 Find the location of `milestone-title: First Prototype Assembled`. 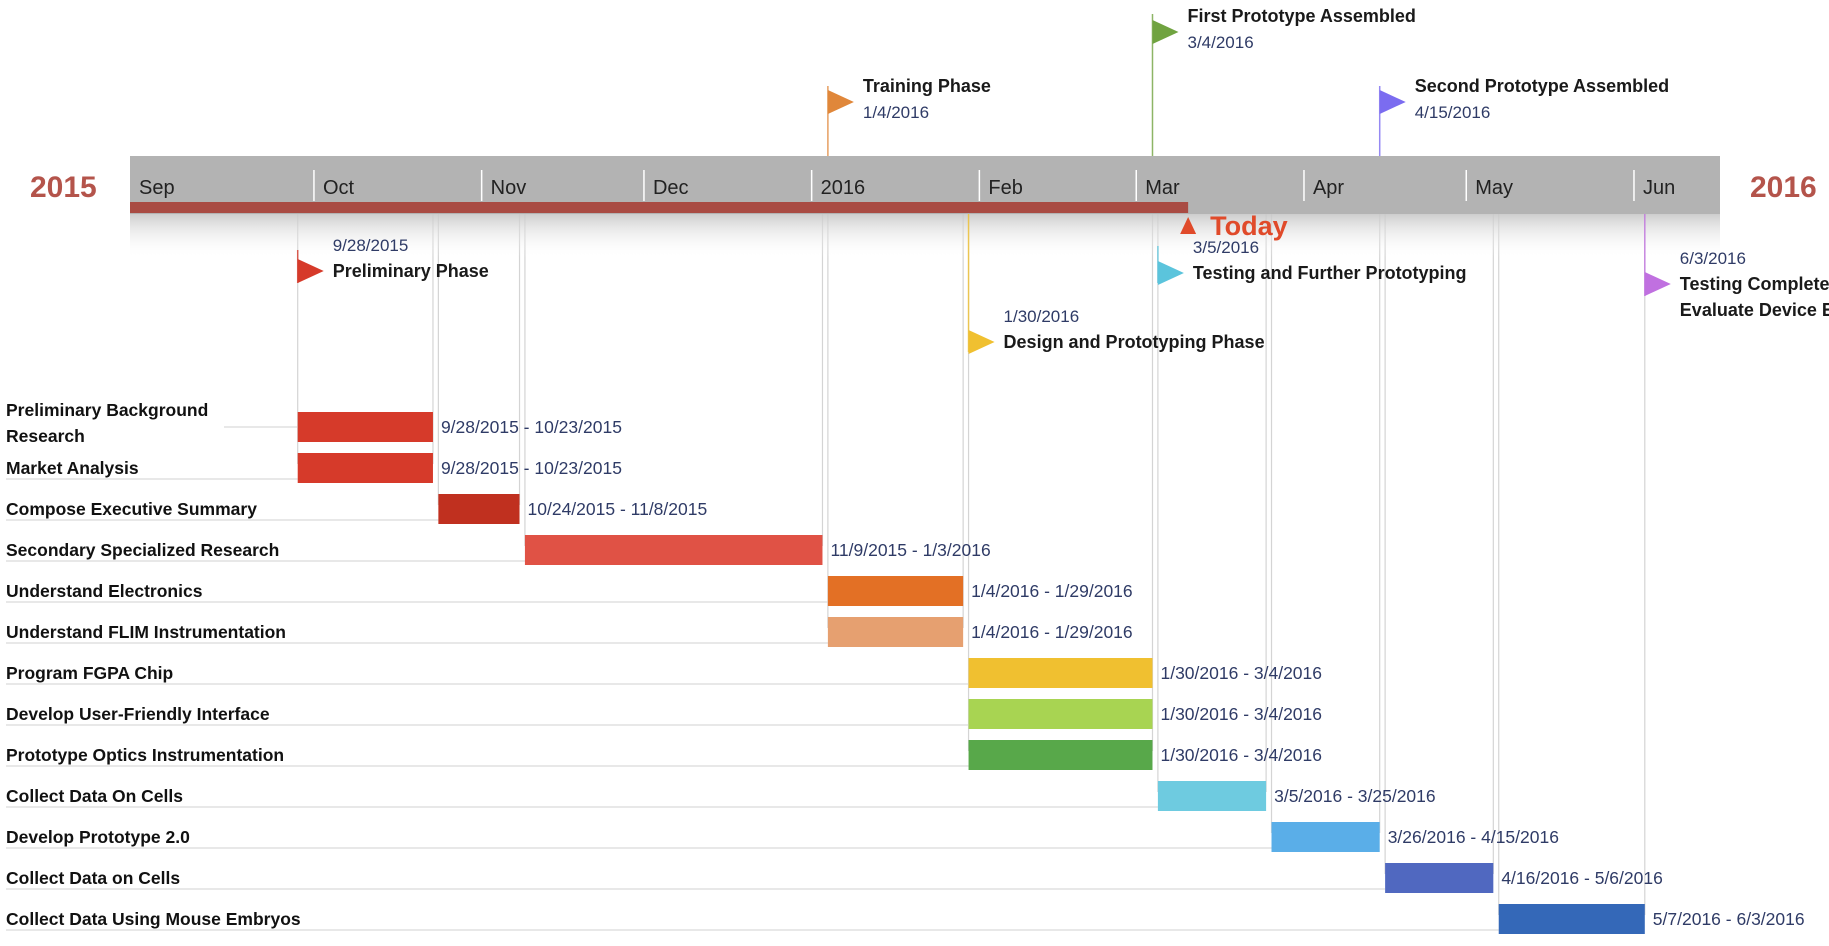

milestone-title: First Prototype Assembled is located at coordinates (1301, 16).